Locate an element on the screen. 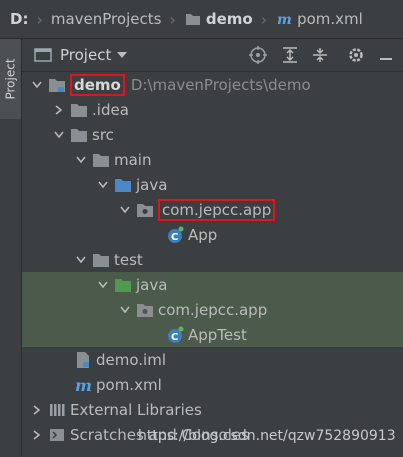  breadcrumb-drive: D: is located at coordinates (19, 19).